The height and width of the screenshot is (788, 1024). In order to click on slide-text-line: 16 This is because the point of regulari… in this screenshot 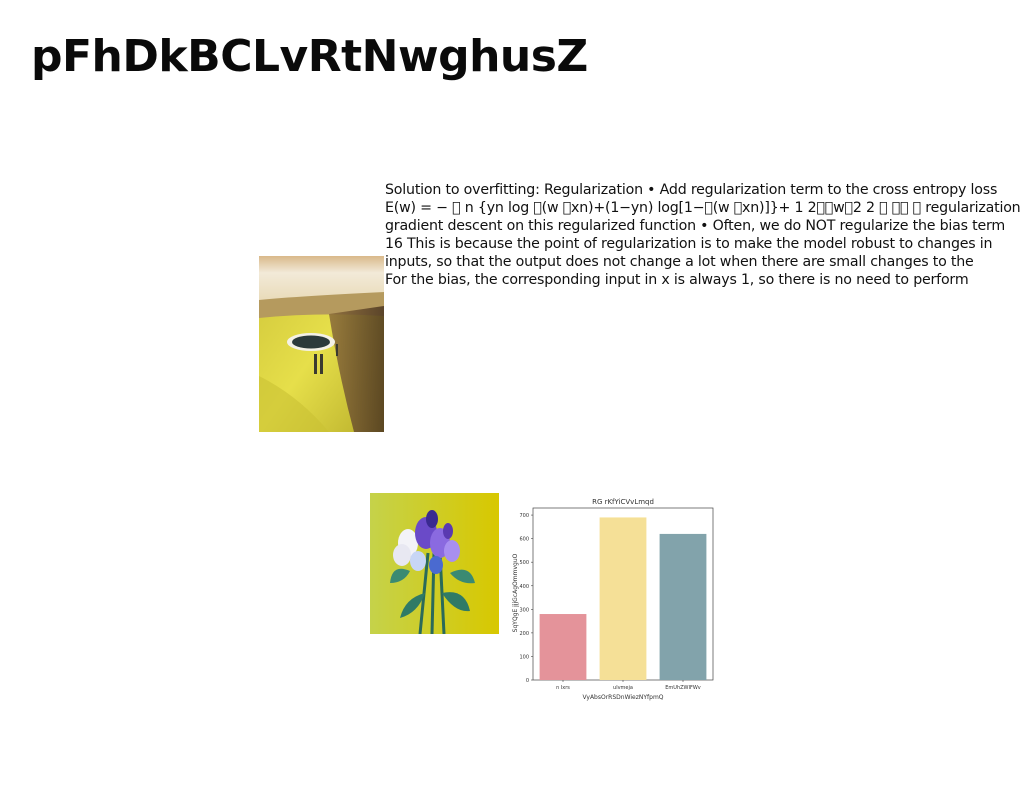, I will do `click(689, 244)`.